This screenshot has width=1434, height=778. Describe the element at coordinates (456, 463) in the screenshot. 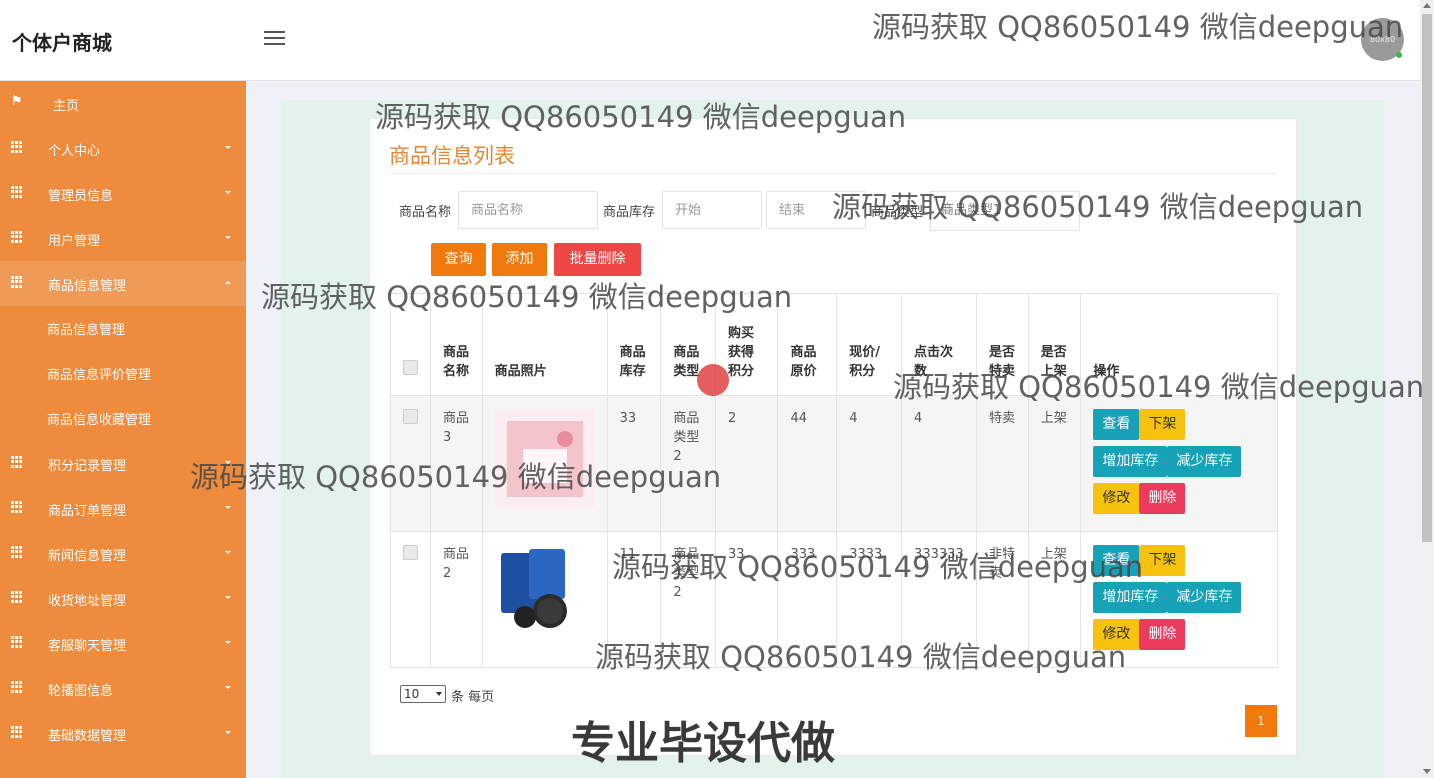

I see `product-name-cell: 商品3` at that location.